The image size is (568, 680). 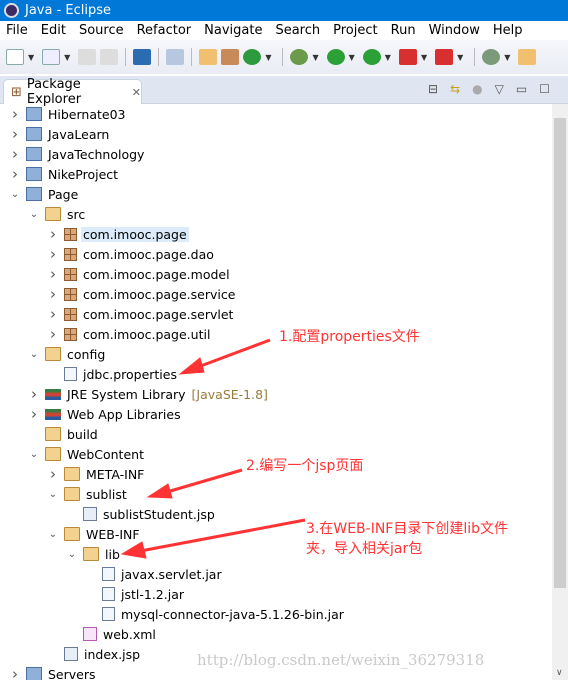 What do you see at coordinates (118, 234) in the screenshot?
I see `tree-item: › com.imooc.page` at bounding box center [118, 234].